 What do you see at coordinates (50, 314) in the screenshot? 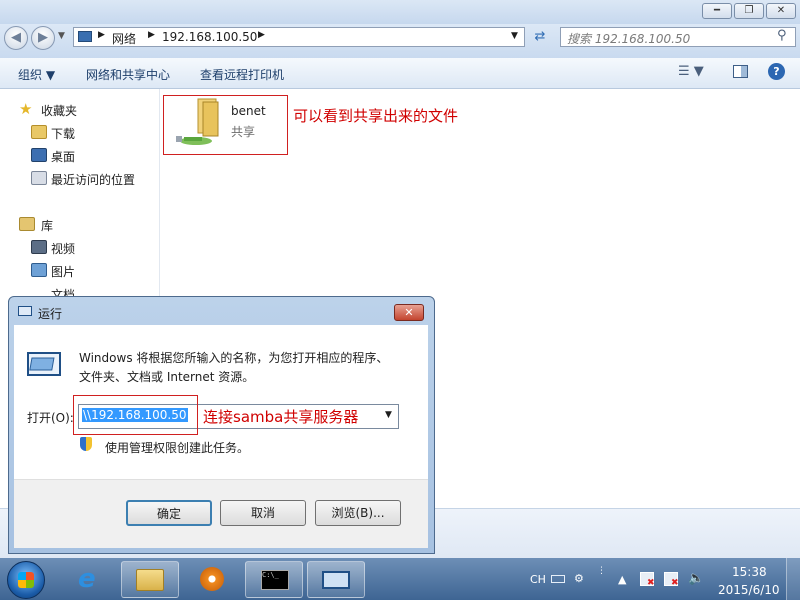
I see `run-dialog-title: 运行` at bounding box center [50, 314].